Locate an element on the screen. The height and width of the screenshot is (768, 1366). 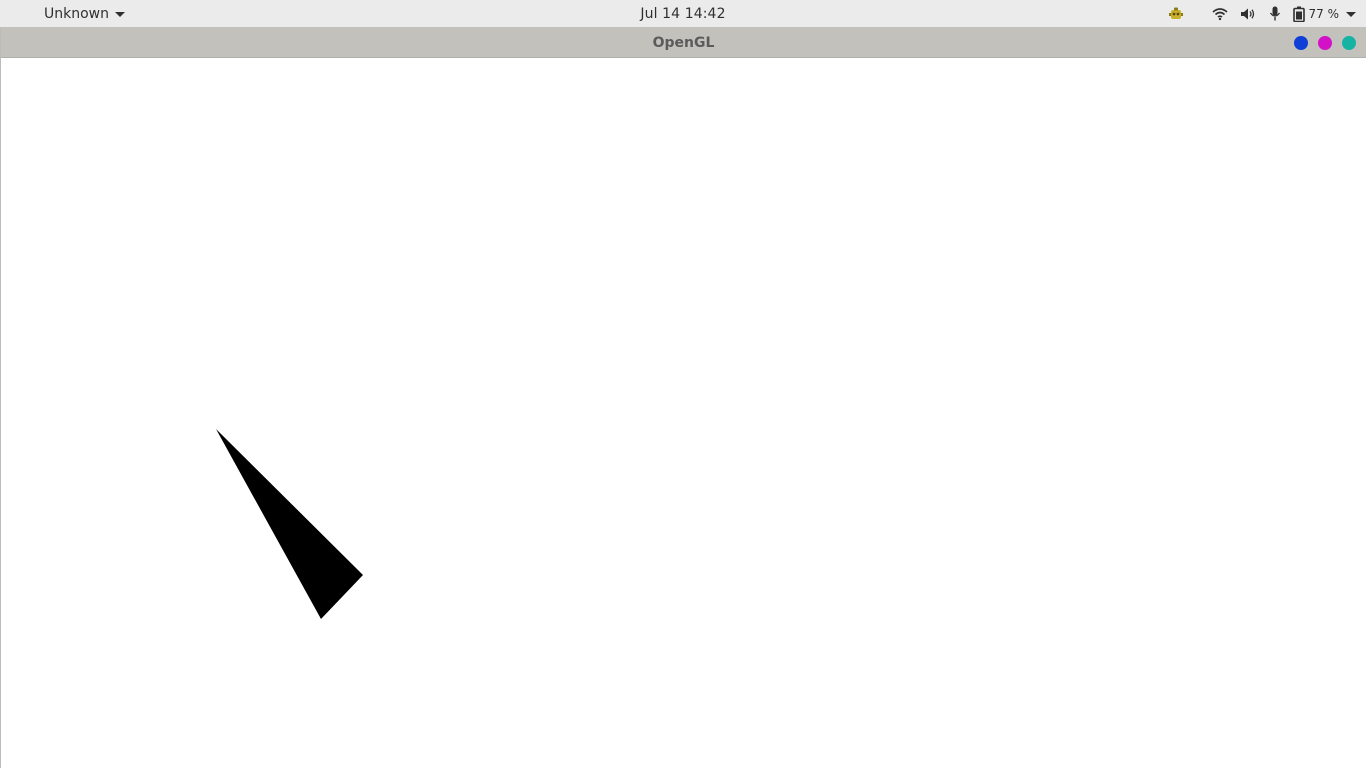
app-menu: Unknown is located at coordinates (84, 13).